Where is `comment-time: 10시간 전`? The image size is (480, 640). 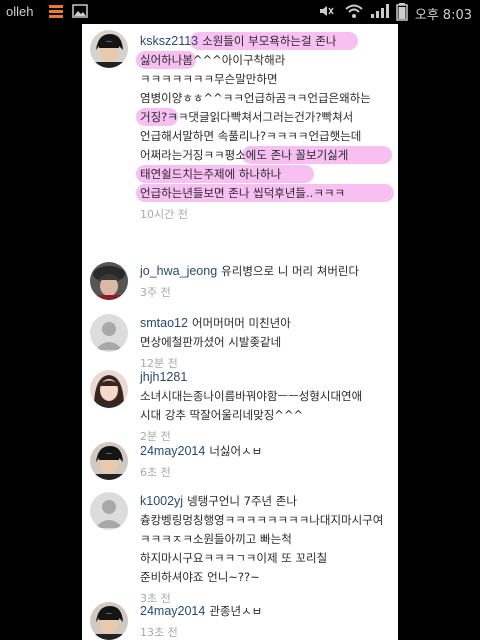
comment-time: 10시간 전 is located at coordinates (164, 214).